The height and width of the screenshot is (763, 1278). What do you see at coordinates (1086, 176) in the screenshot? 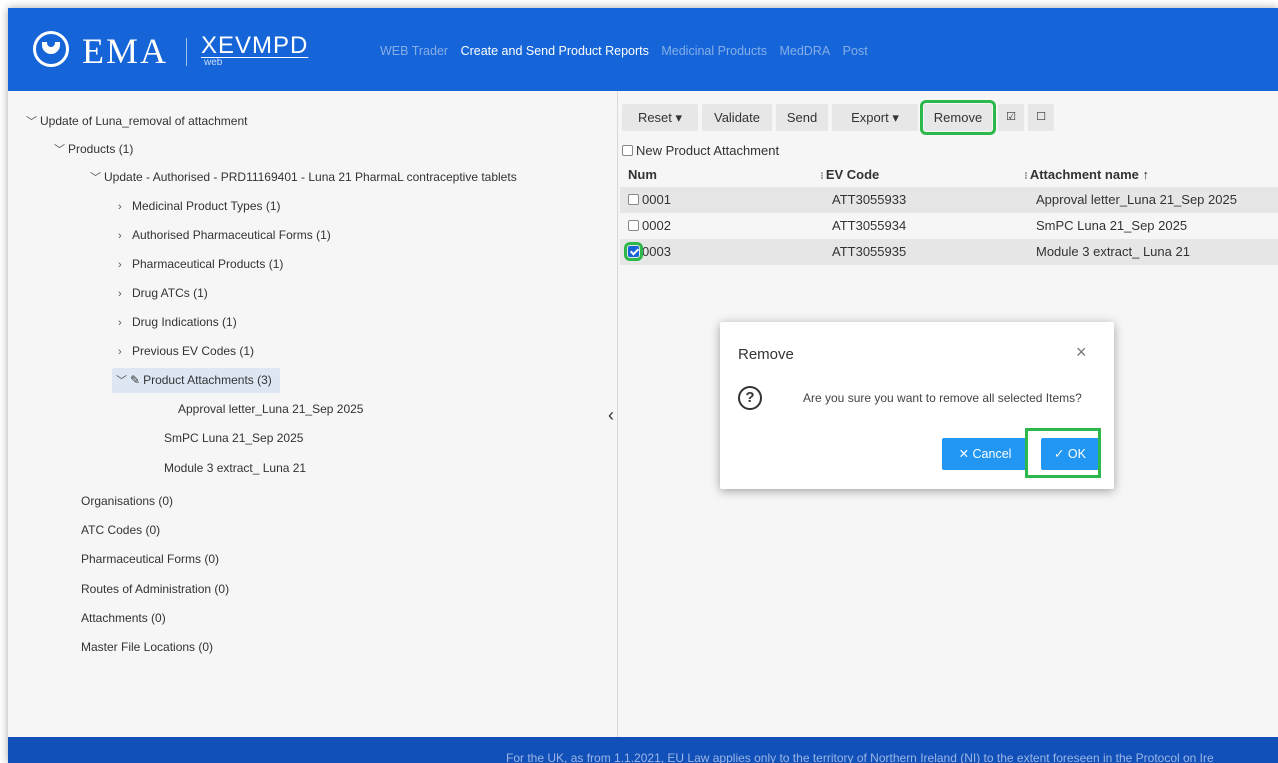
I see `col-header-attachment-name: ⁝ Attachment name ↑` at bounding box center [1086, 176].